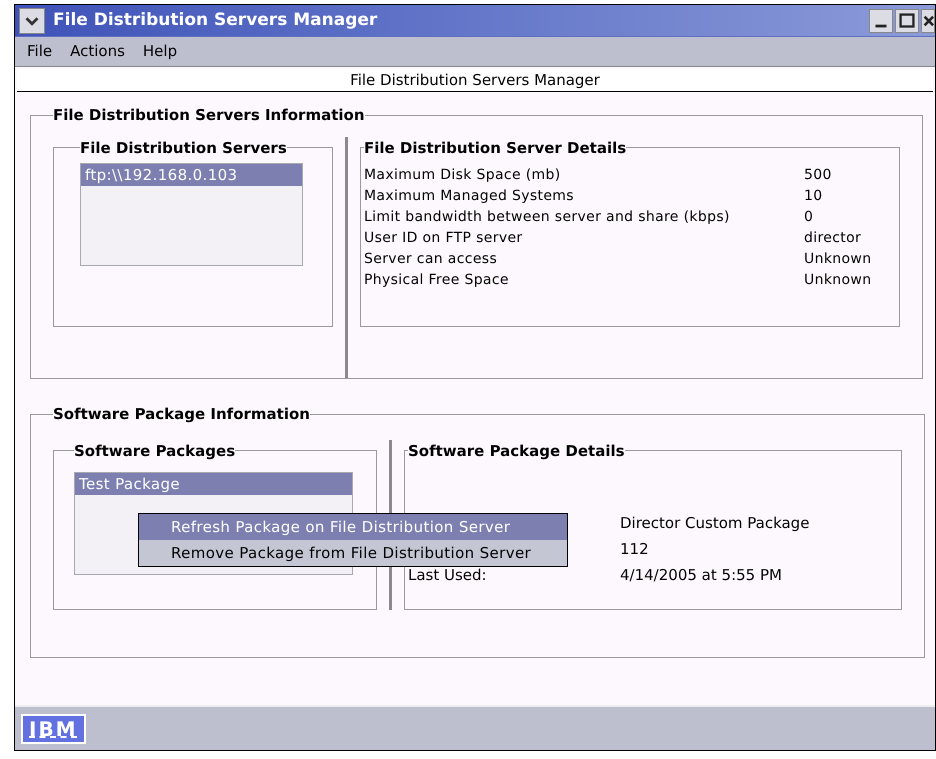 The width and height of the screenshot is (936, 759). Describe the element at coordinates (516, 451) in the screenshot. I see `group-title: Software Package Details` at that location.